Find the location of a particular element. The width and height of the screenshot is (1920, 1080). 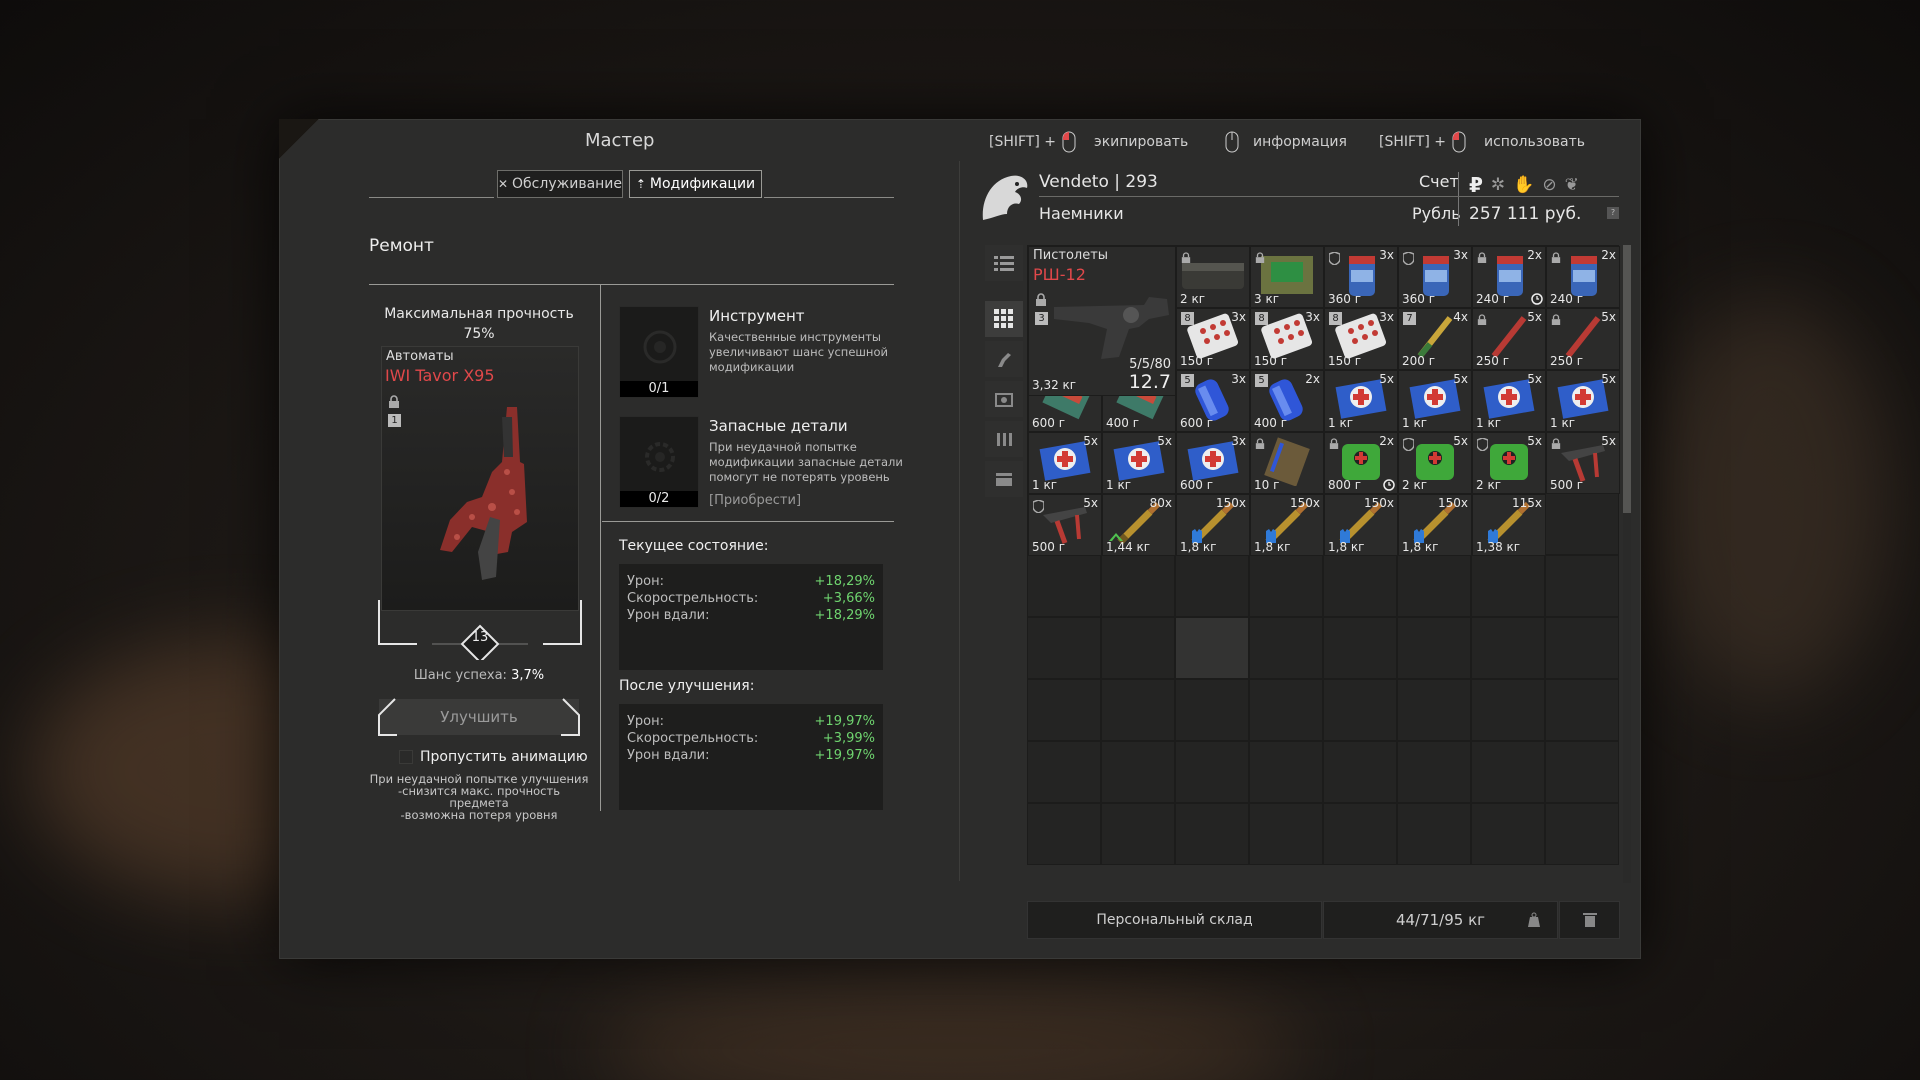

filter-containers-icon is located at coordinates (1004, 479).